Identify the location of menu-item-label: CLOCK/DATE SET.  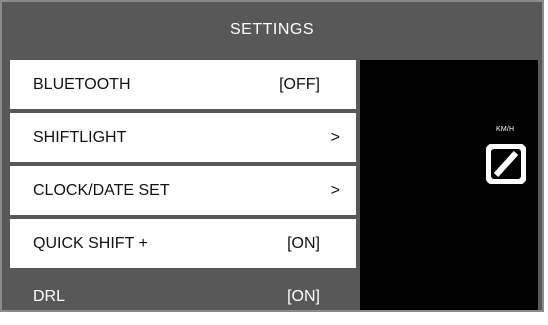
(101, 190).